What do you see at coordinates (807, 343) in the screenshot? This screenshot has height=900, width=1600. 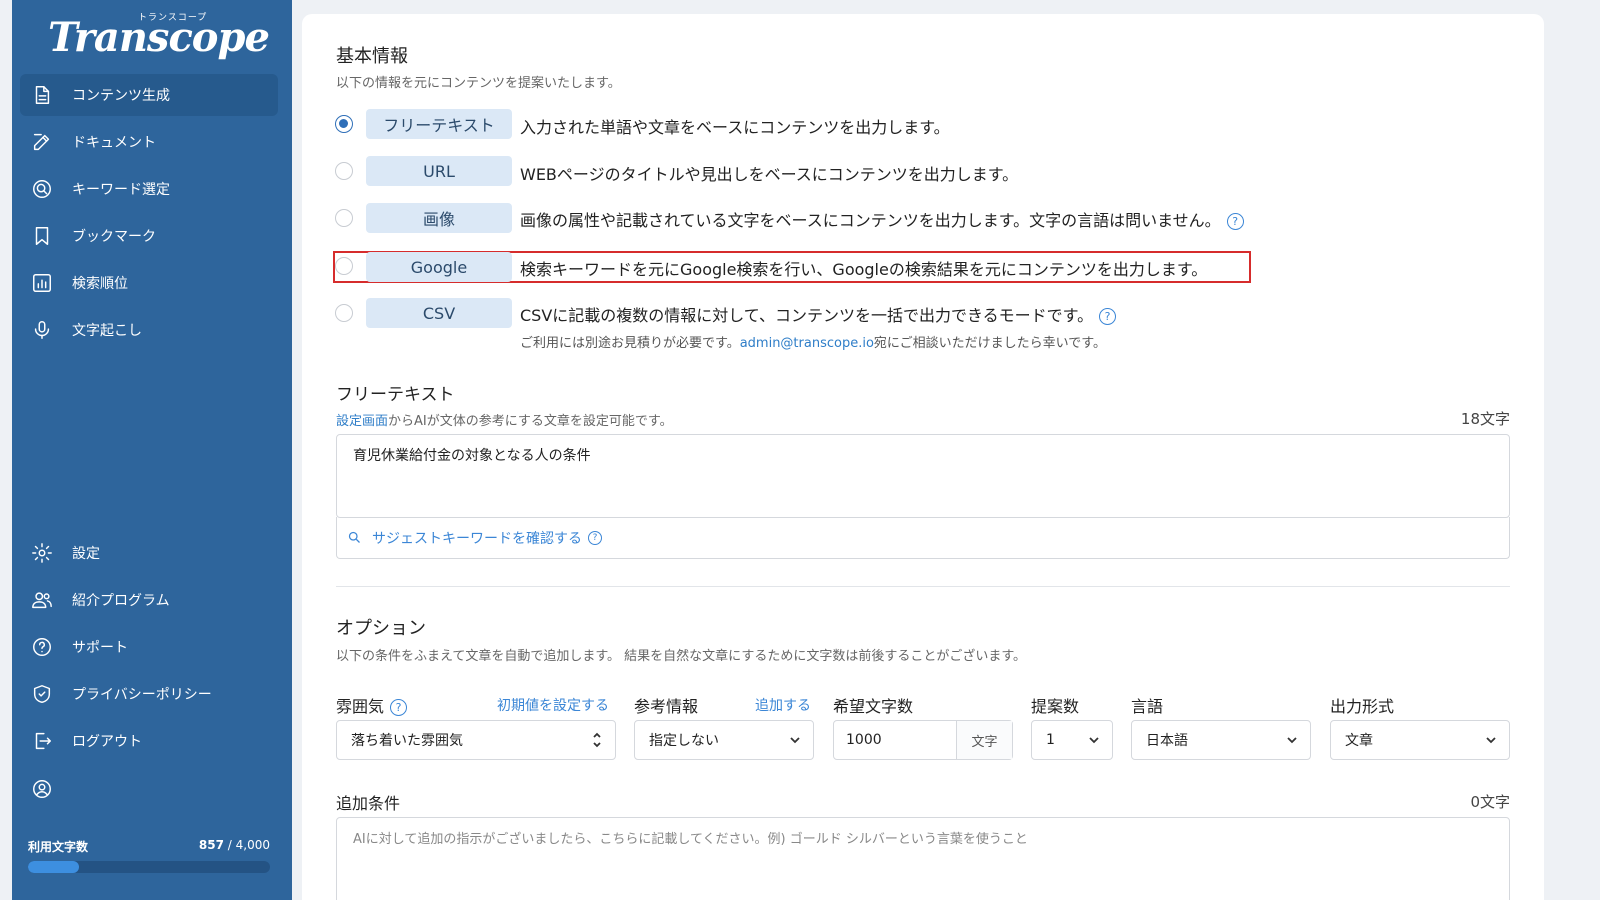 I see `admin-email-link: admin@transcope.io` at bounding box center [807, 343].